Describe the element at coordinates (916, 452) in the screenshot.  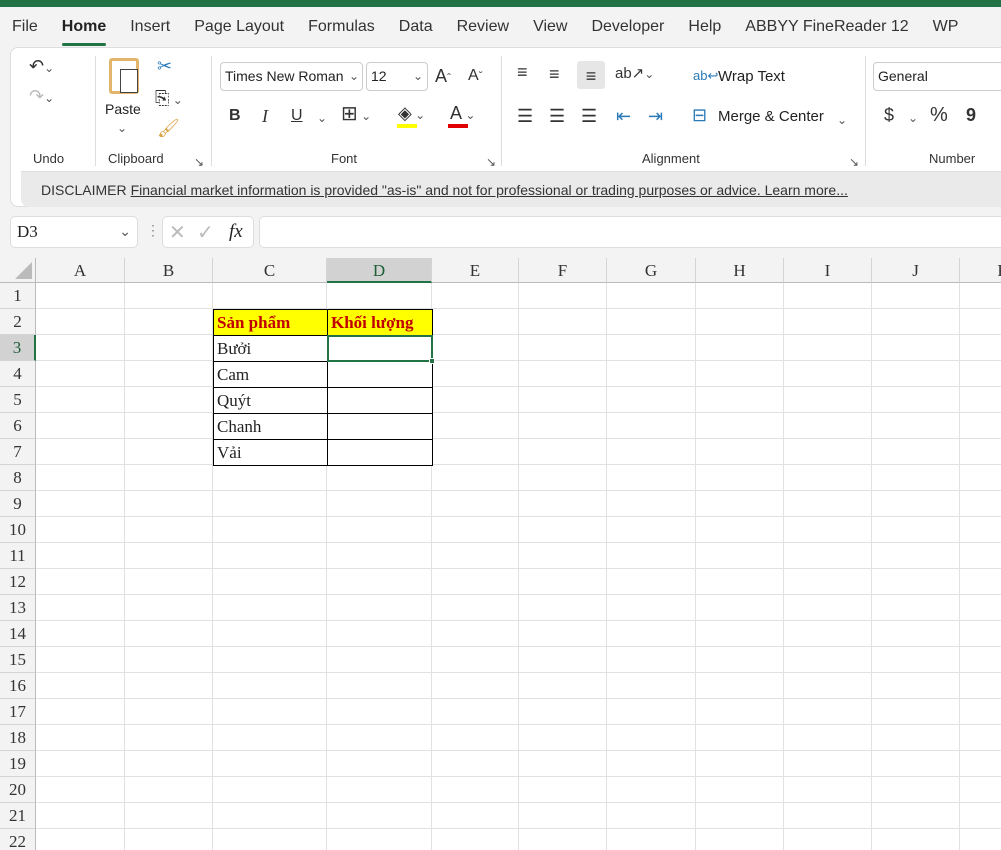
I see `cell-J7` at that location.